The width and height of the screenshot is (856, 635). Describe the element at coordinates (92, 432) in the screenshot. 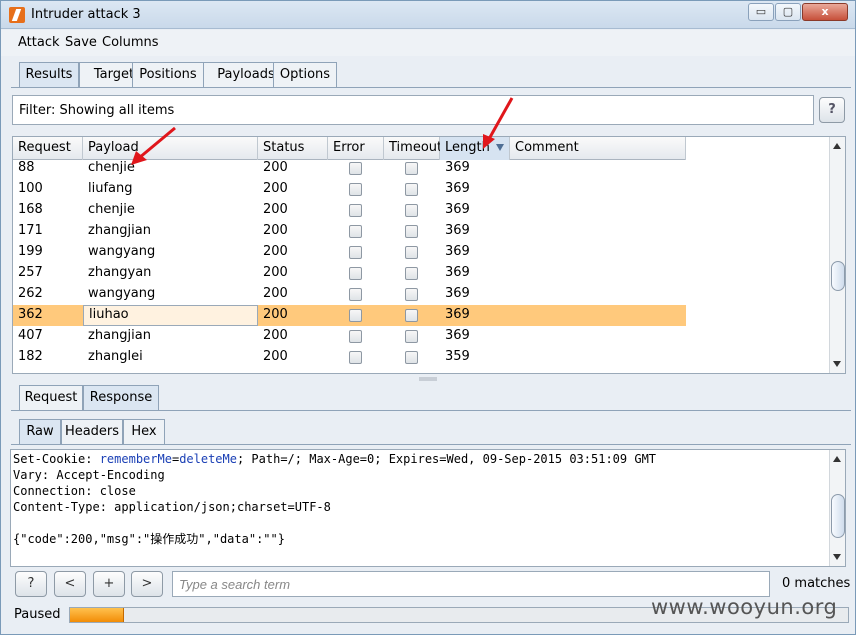

I see `tab-headers: Headers` at that location.